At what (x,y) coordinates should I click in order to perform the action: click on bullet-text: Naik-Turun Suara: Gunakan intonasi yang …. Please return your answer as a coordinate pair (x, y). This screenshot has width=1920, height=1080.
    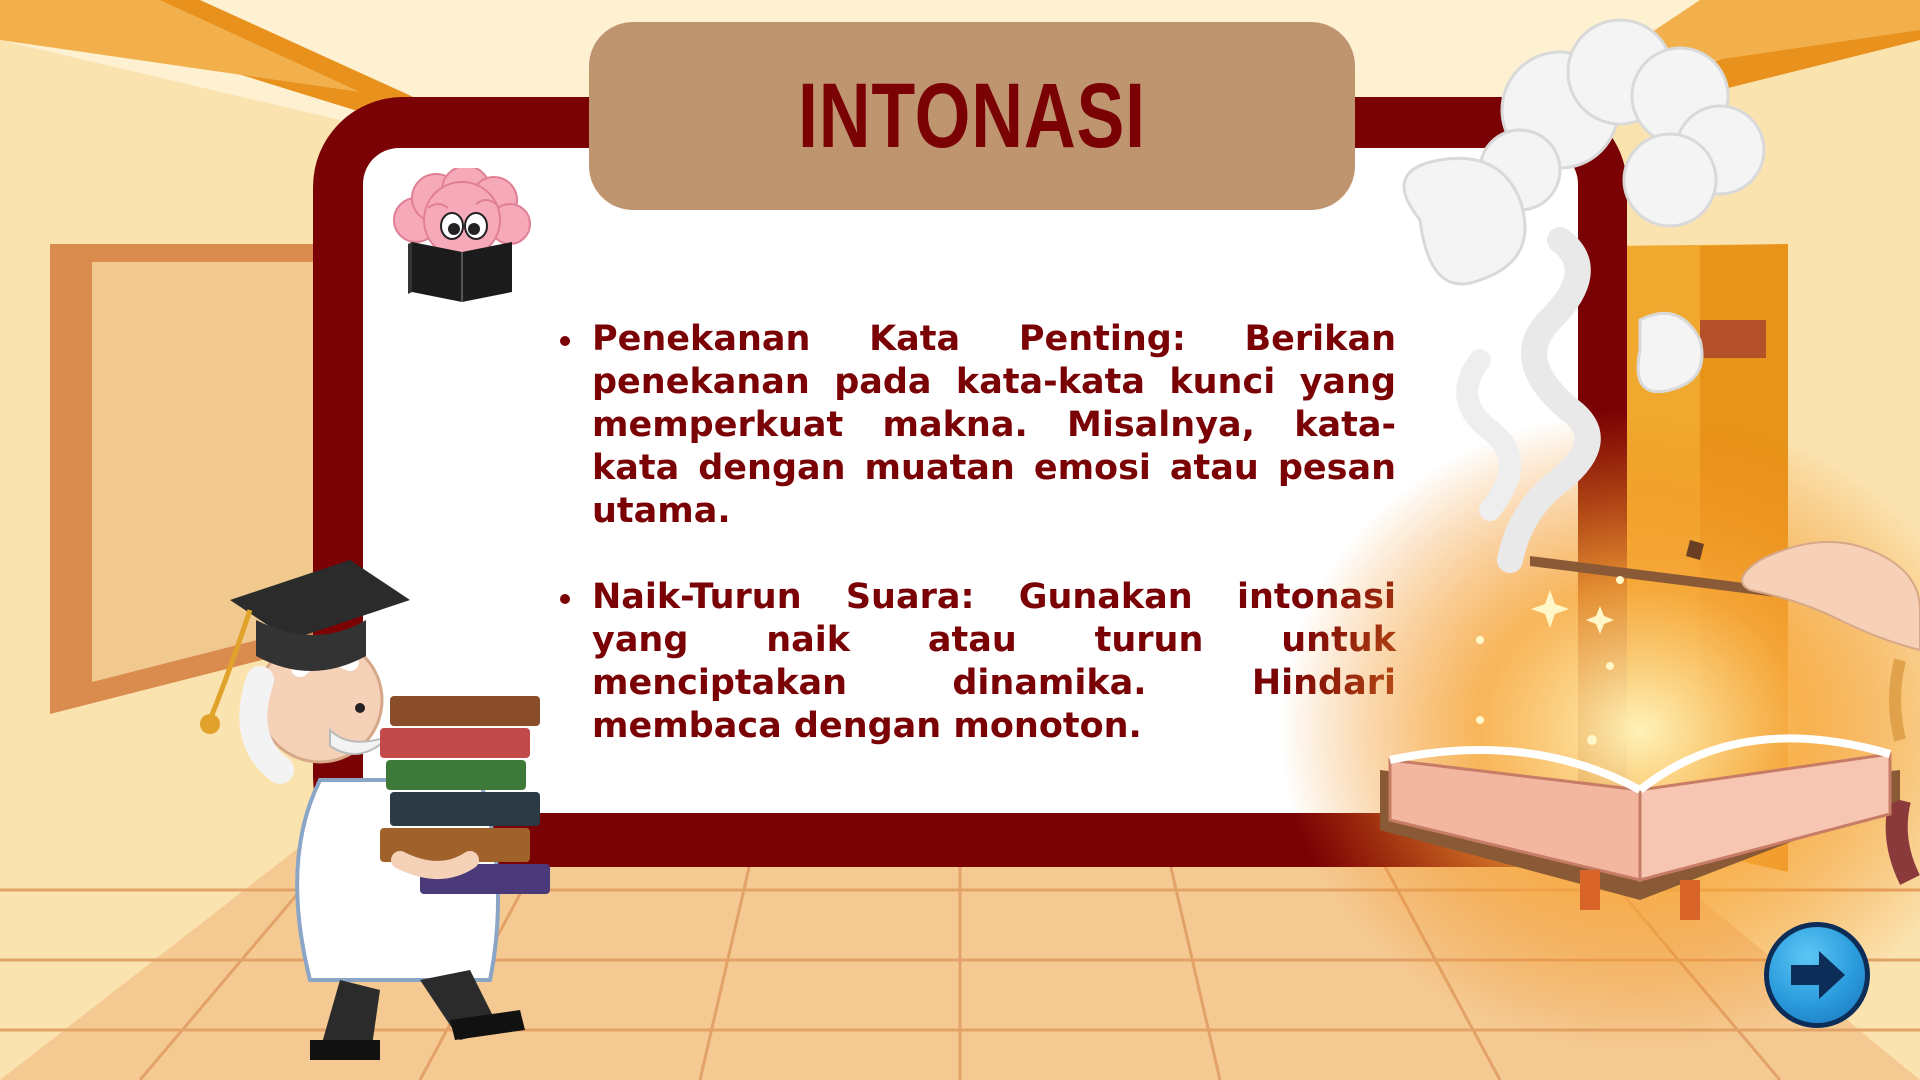
    Looking at the image, I should click on (994, 661).